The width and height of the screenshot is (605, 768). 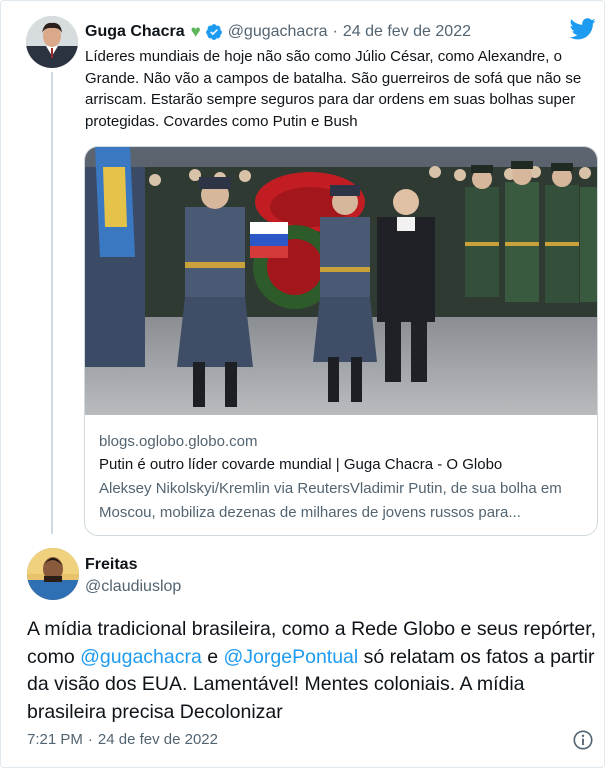 What do you see at coordinates (582, 31) in the screenshot?
I see `twitter-bird-icon` at bounding box center [582, 31].